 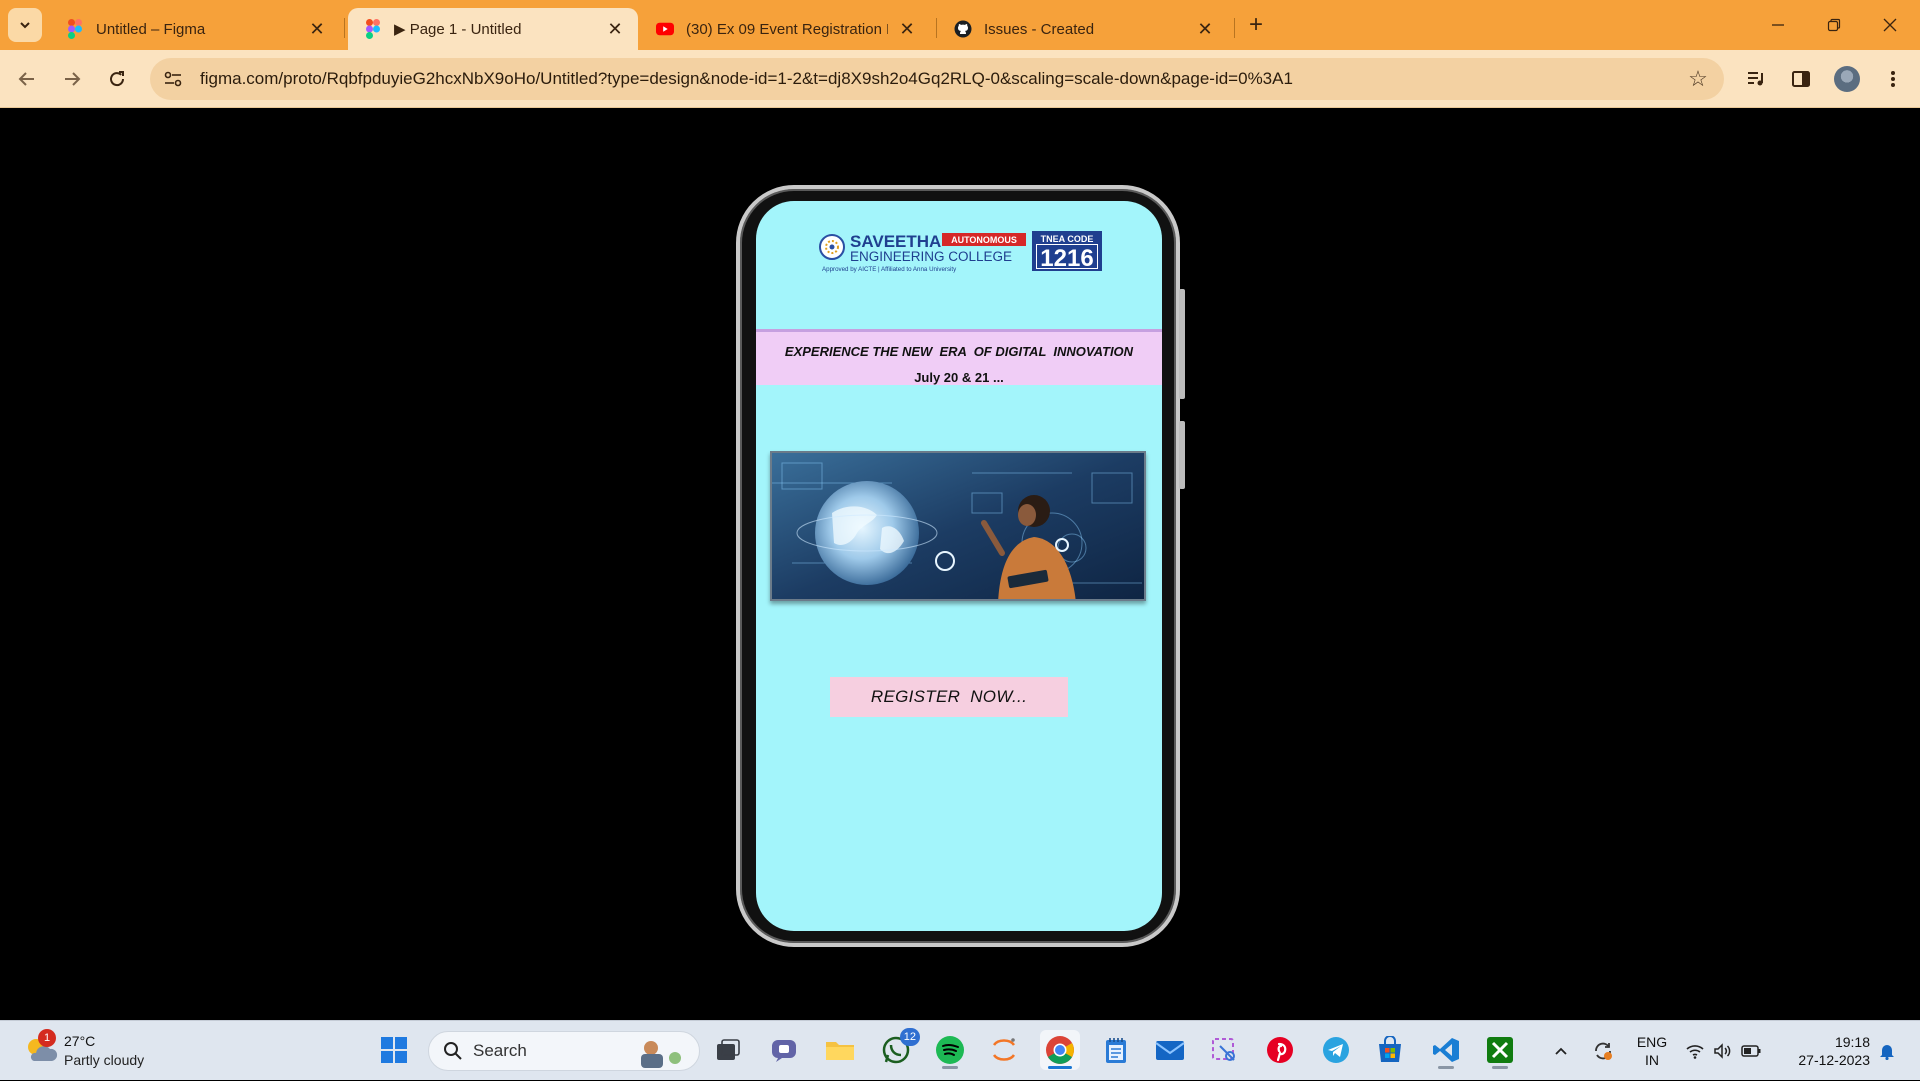 I want to click on browser-menu-button, so click(x=1893, y=79).